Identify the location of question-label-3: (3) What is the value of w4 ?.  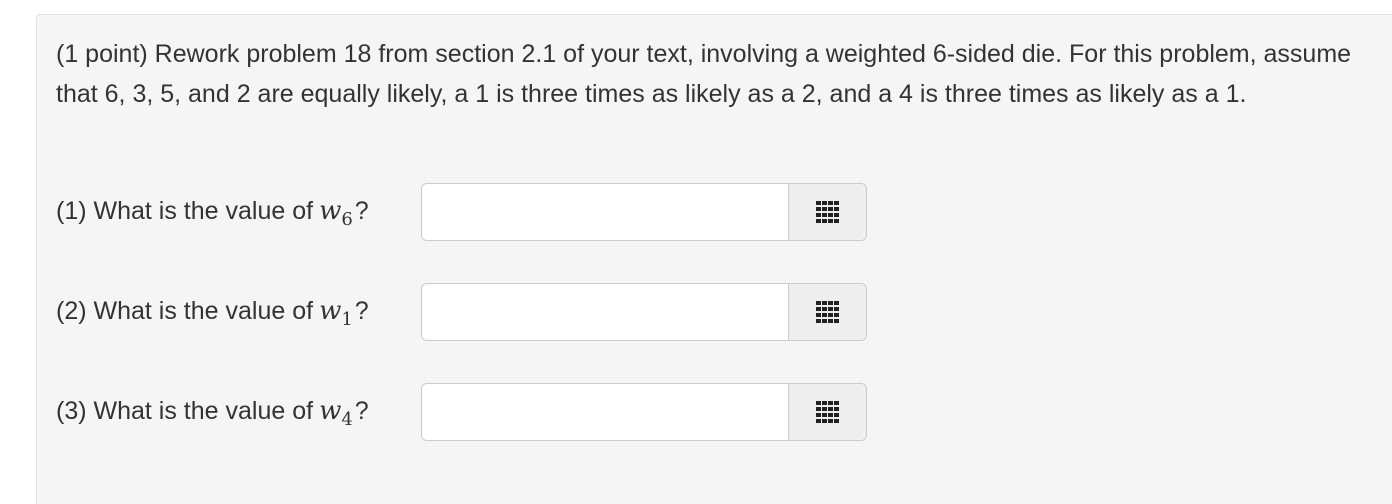
(212, 412).